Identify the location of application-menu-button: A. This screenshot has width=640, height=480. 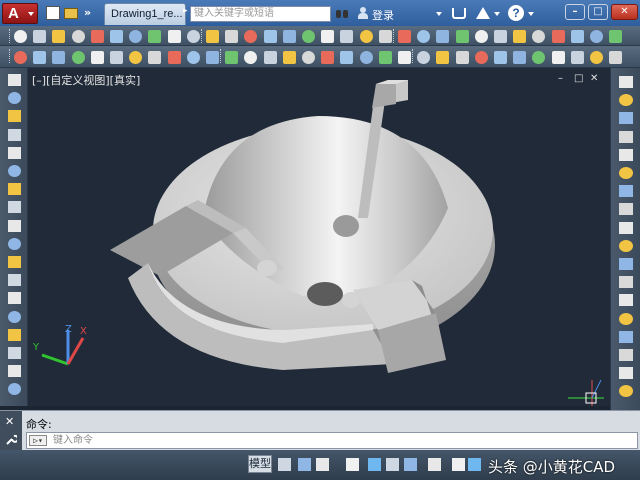
(20, 13).